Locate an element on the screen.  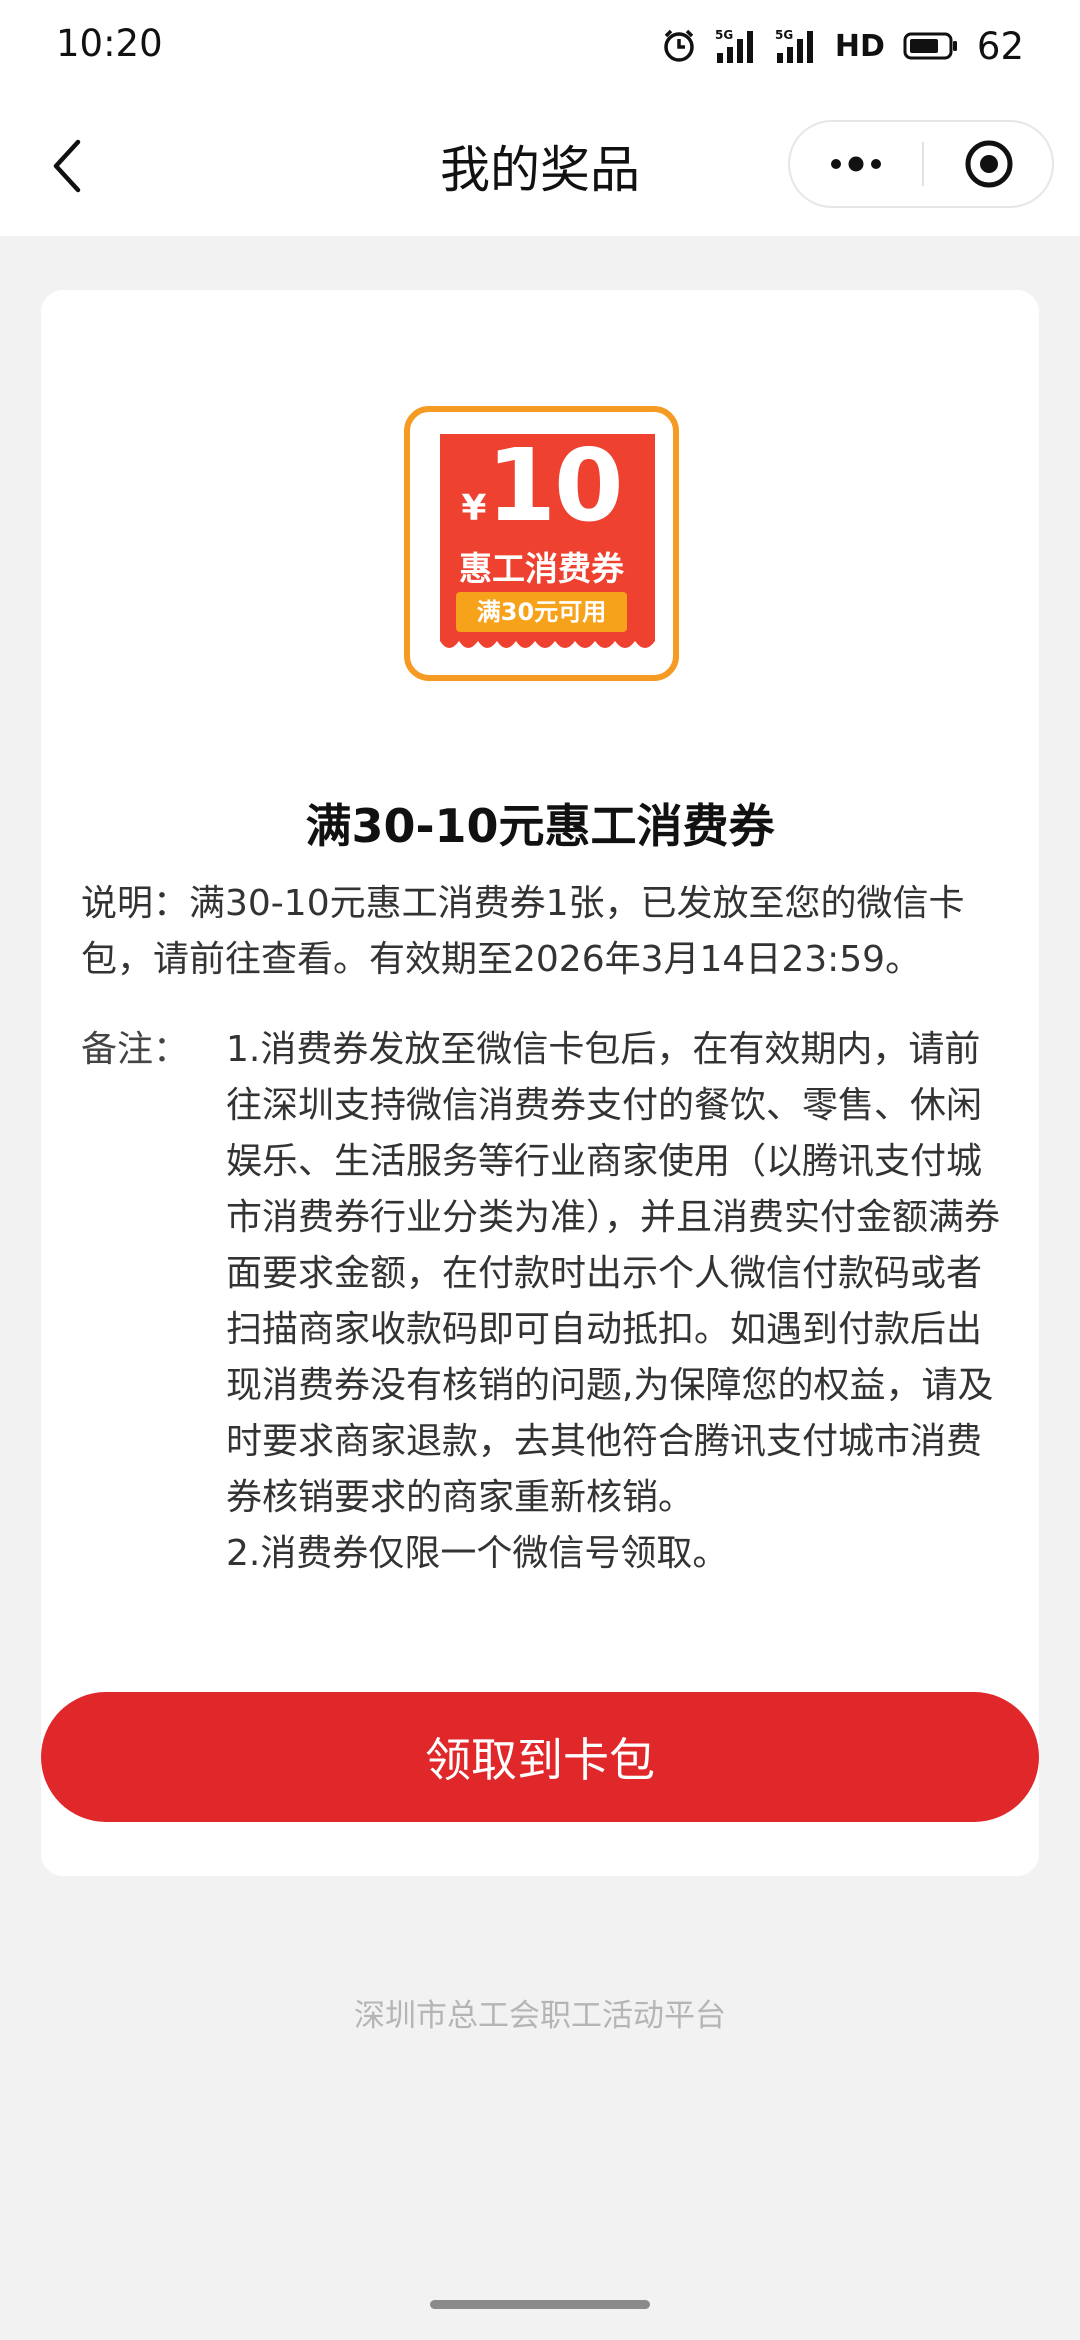
target-close-icon is located at coordinates (989, 164).